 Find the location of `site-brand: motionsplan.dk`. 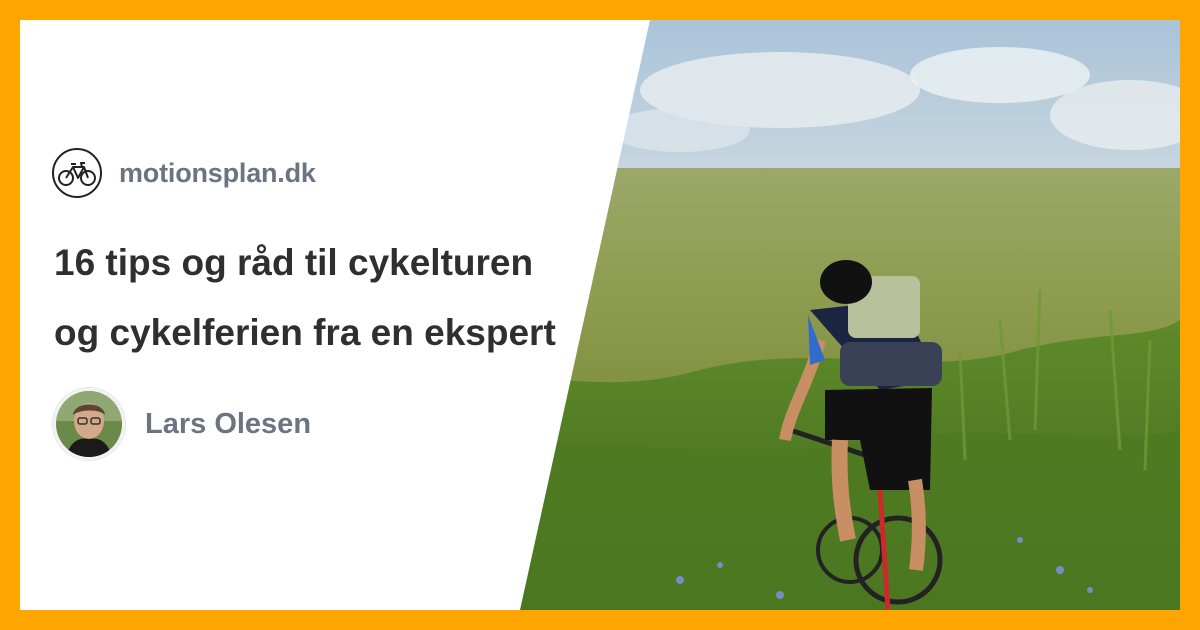

site-brand: motionsplan.dk is located at coordinates (184, 173).